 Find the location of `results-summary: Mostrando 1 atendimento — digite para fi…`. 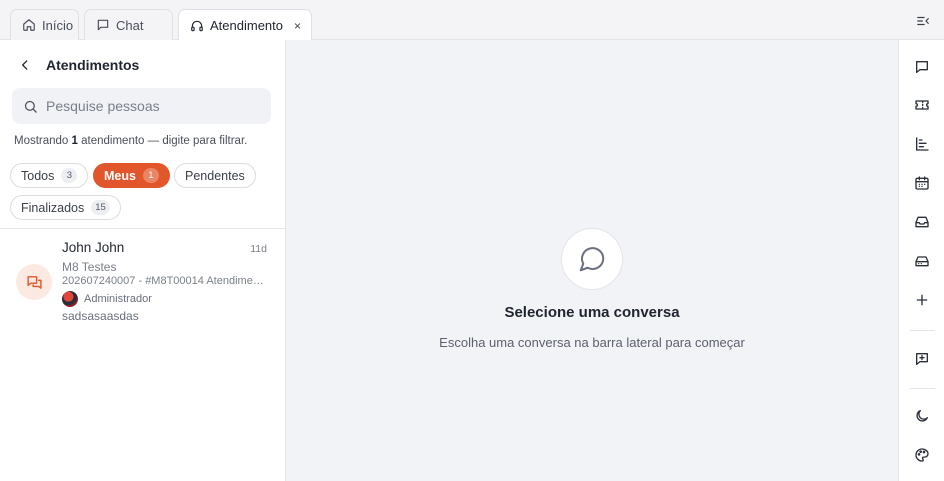

results-summary: Mostrando 1 atendimento — digite para fi… is located at coordinates (130, 141).